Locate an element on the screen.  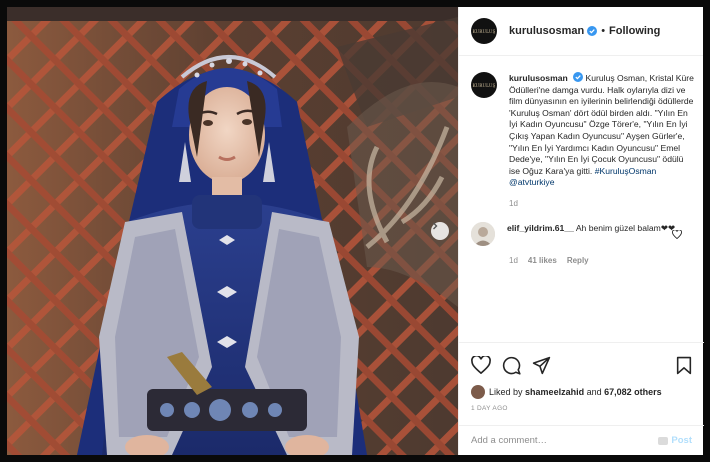
next-photo-button is located at coordinates (440, 231).